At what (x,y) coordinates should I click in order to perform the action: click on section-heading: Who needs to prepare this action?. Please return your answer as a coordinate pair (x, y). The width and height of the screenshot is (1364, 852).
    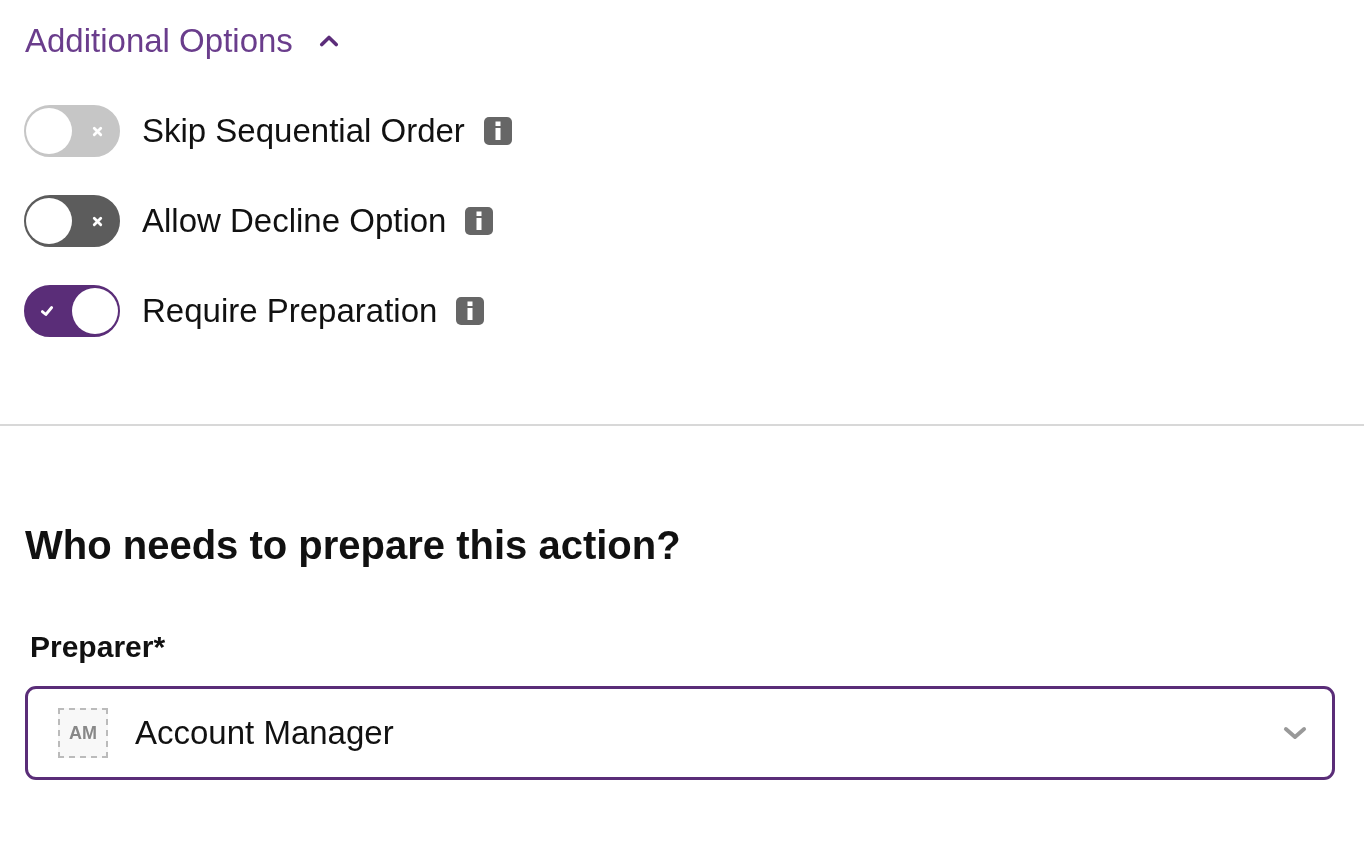
    Looking at the image, I should click on (353, 545).